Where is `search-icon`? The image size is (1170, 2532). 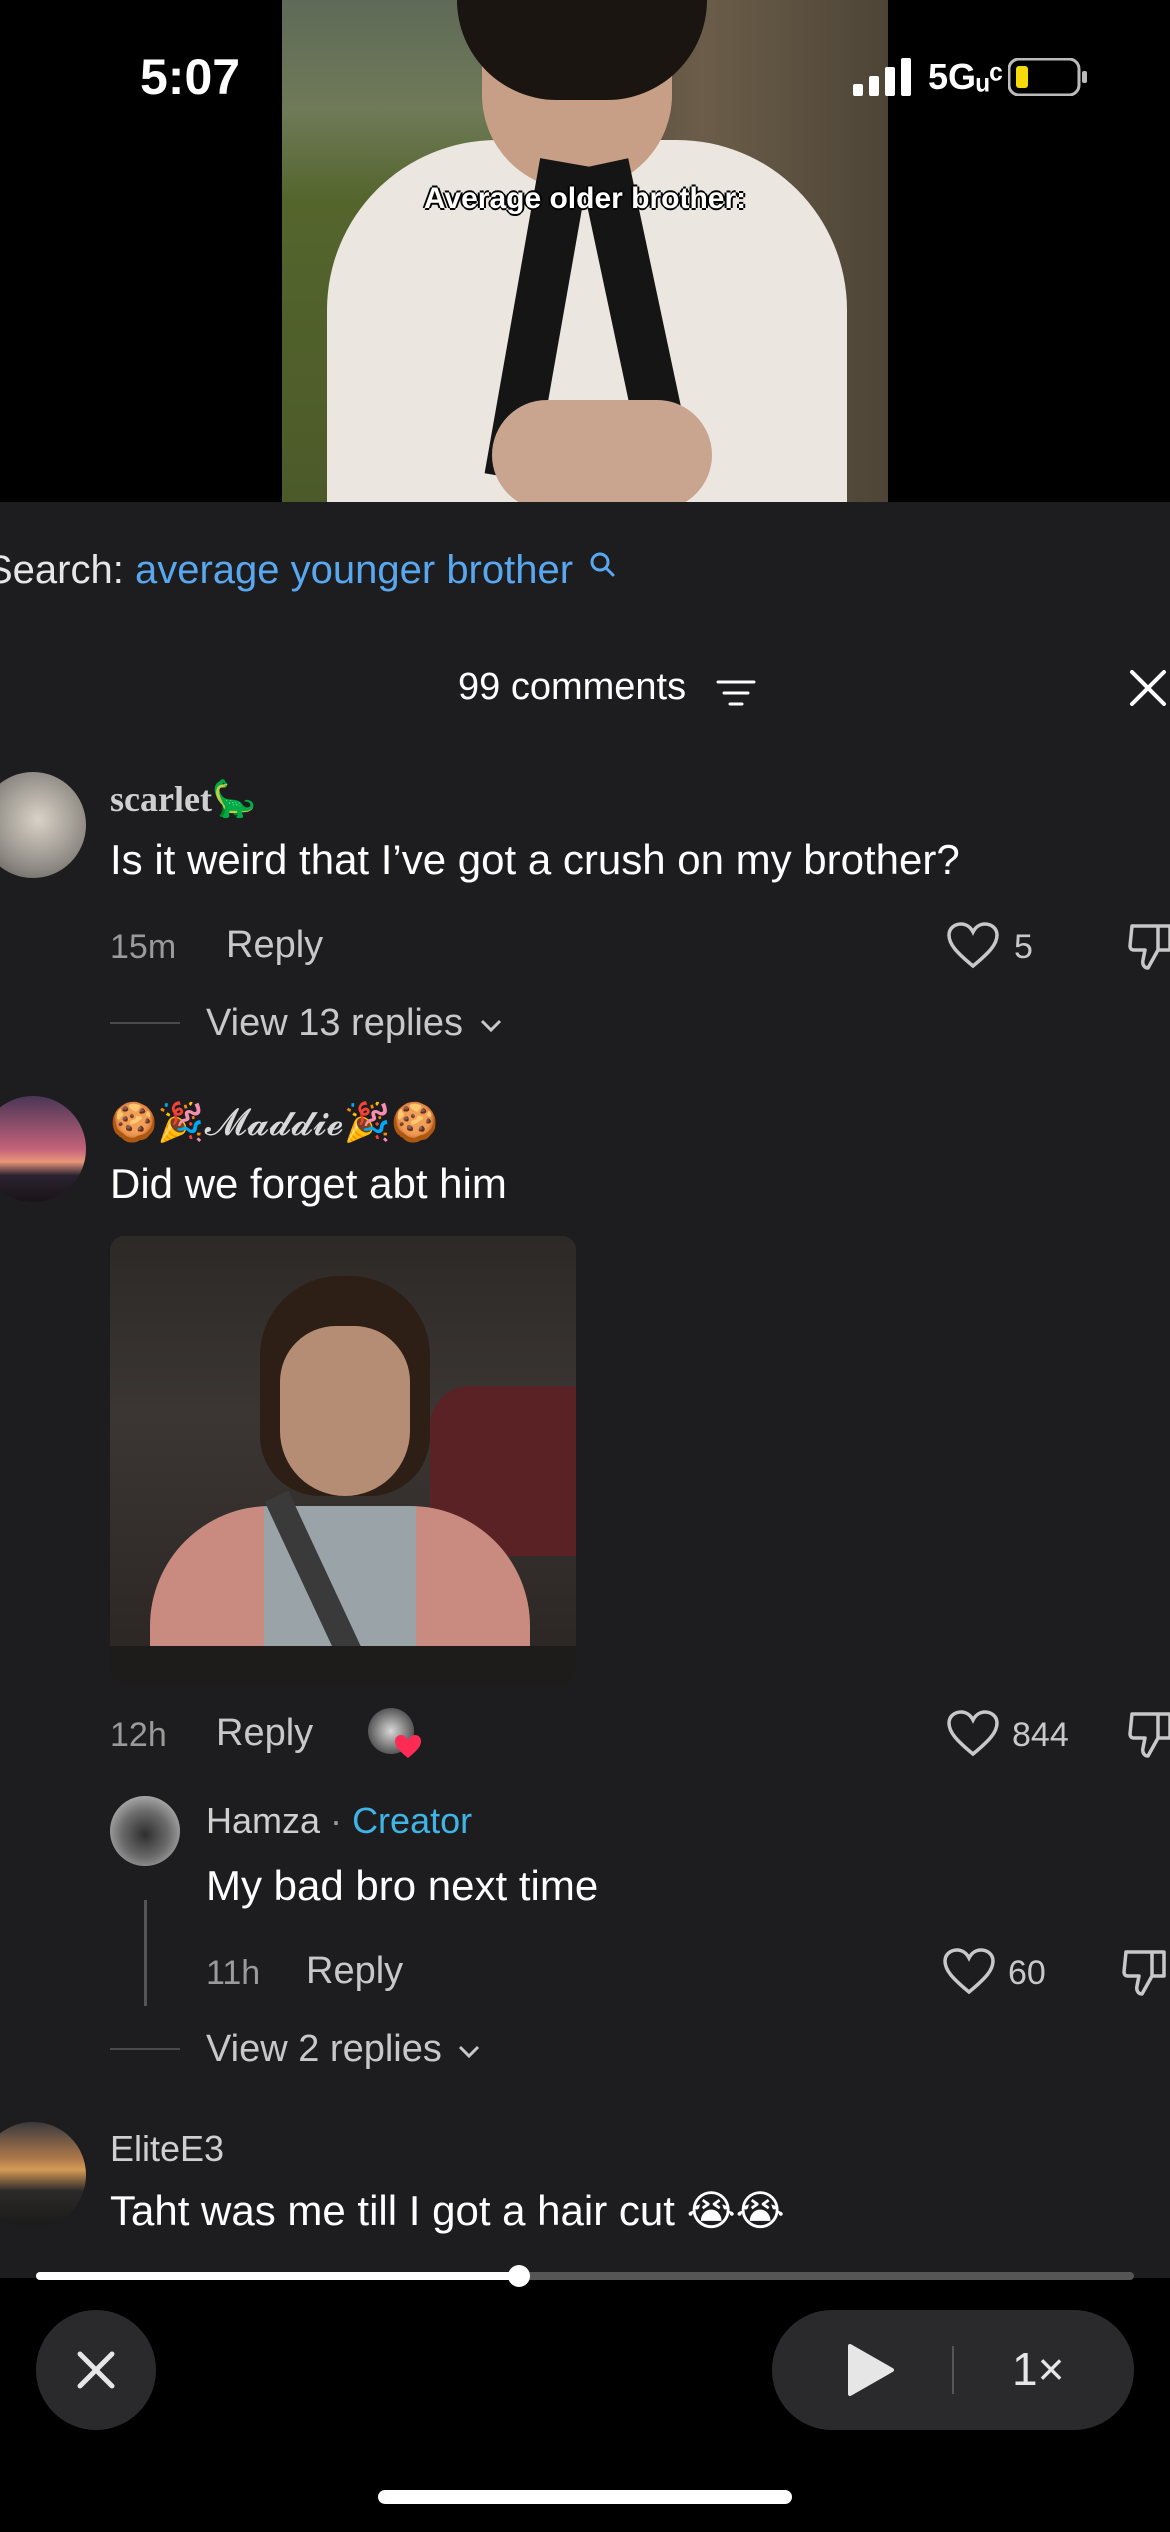 search-icon is located at coordinates (602, 564).